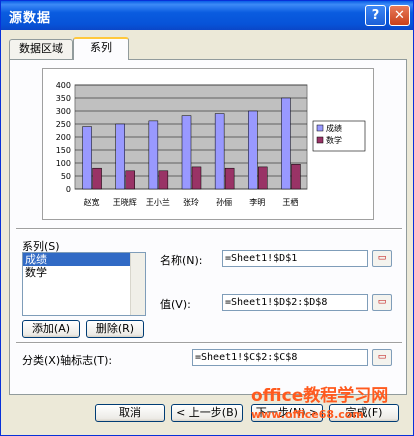 The image size is (414, 436). Describe the element at coordinates (63, 163) in the screenshot. I see `y-tick-label: 100` at that location.